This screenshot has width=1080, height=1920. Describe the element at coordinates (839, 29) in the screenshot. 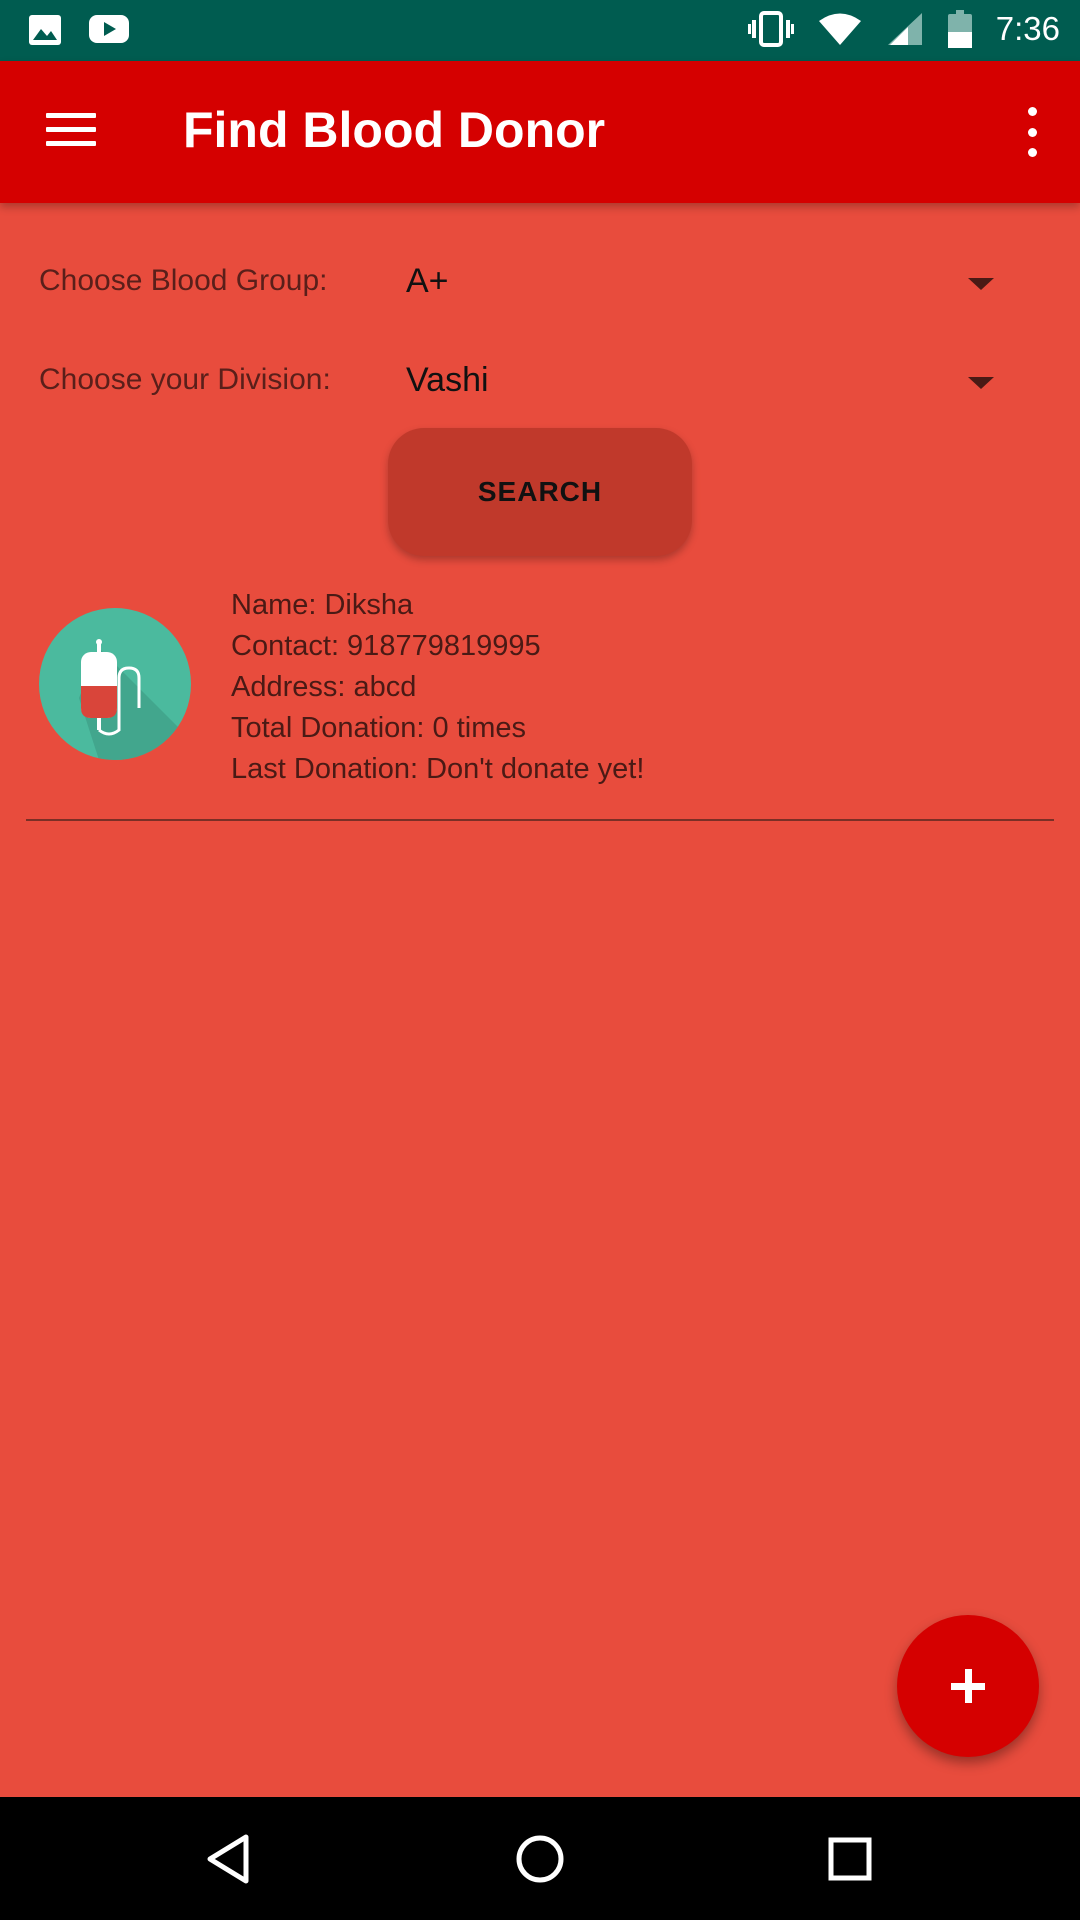

I see `wifi-icon` at that location.